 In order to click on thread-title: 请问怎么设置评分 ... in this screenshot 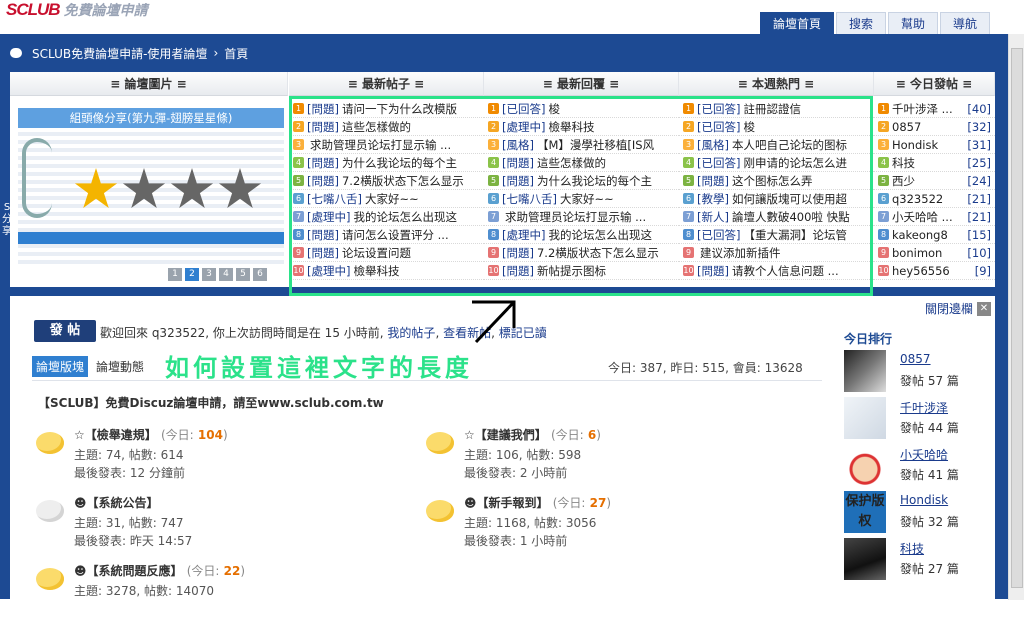, I will do `click(395, 234)`.